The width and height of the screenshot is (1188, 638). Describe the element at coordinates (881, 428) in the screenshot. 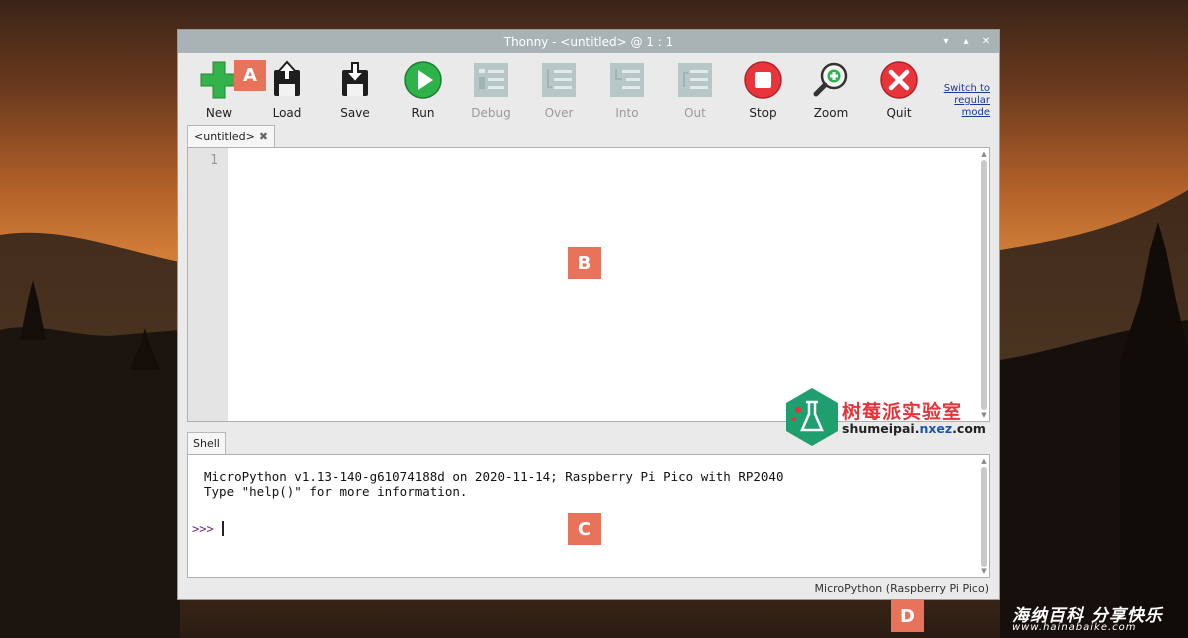

I see `watermark-url-part1: shumeipai.` at that location.